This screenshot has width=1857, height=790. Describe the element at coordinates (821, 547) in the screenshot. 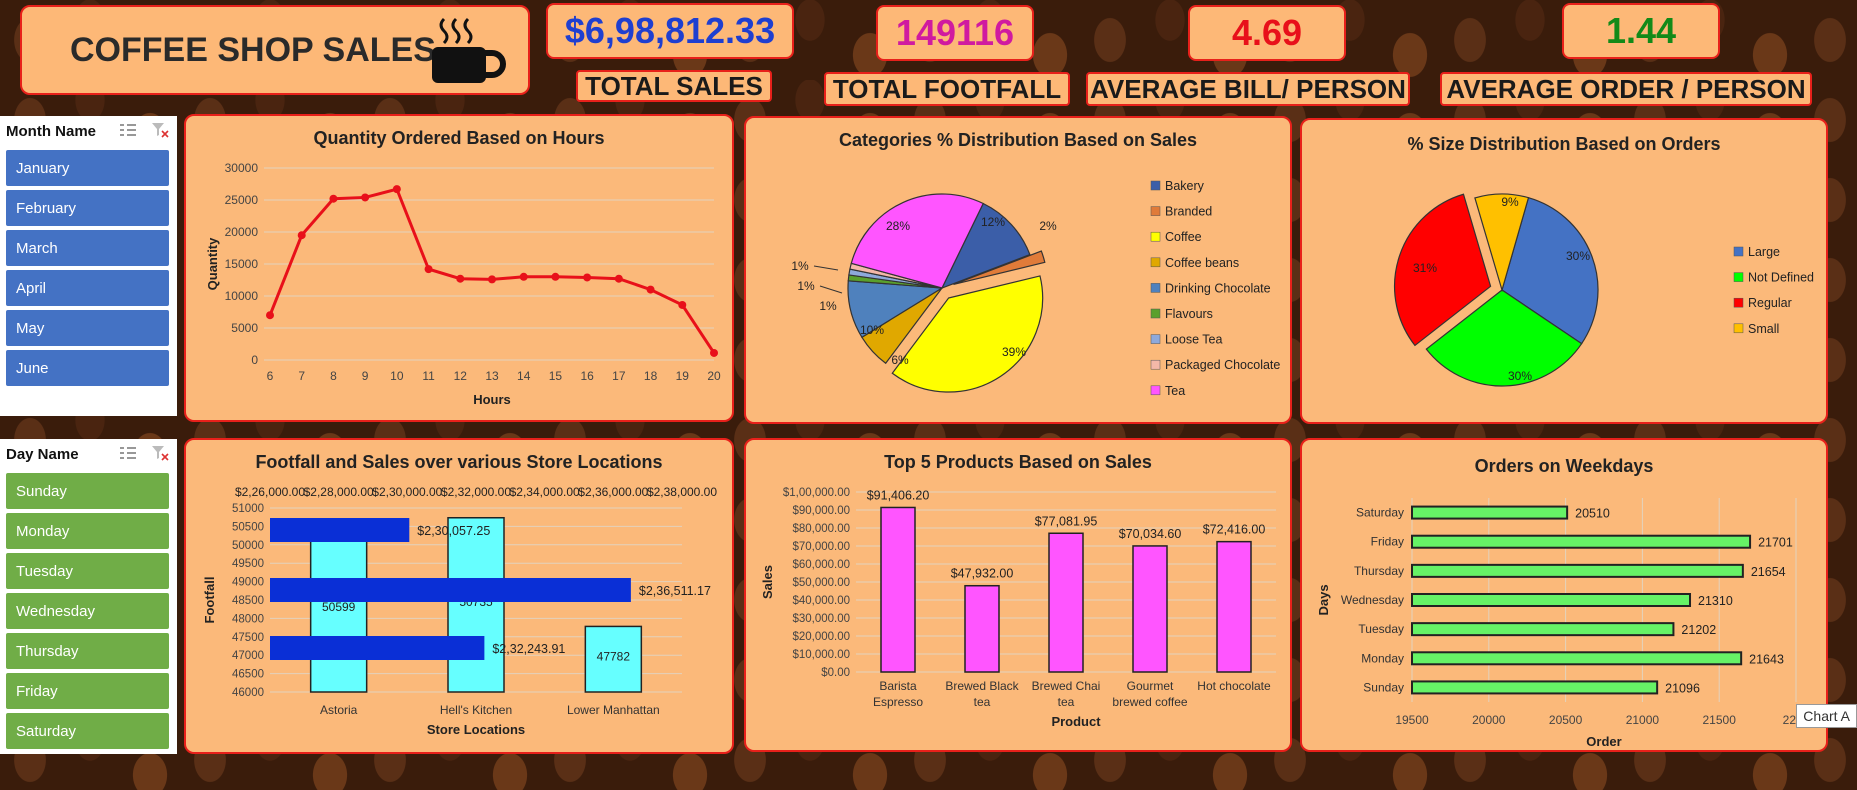

I see `y-tick-label: $70,000.00` at that location.